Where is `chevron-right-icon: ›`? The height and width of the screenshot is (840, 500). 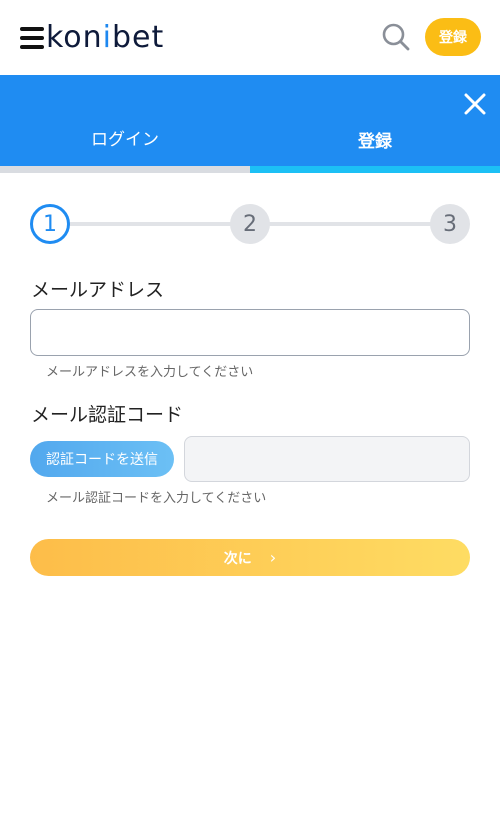
chevron-right-icon: › is located at coordinates (273, 557).